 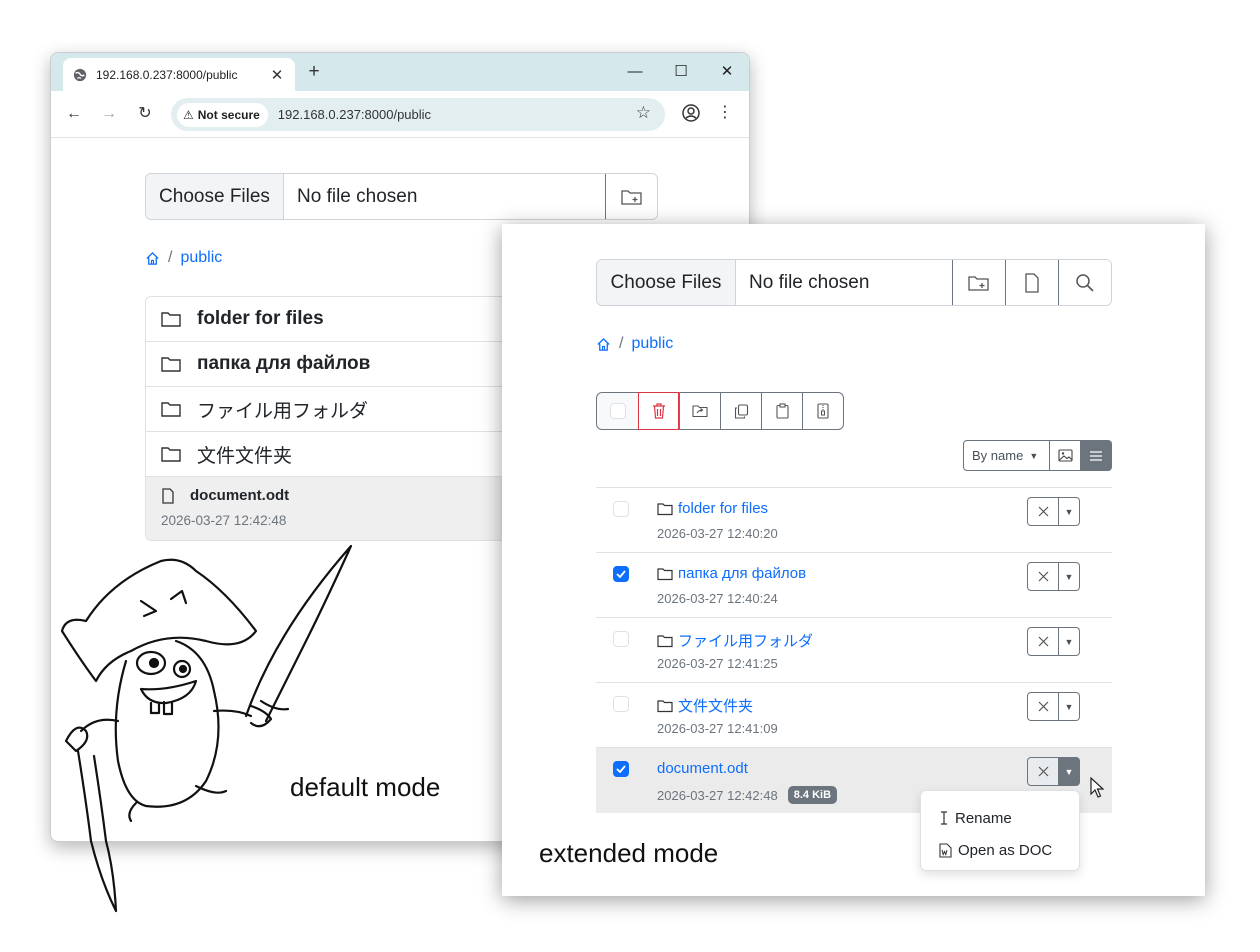 What do you see at coordinates (354, 114) in the screenshot?
I see `url-text: 192.168.0.237:8000/public` at bounding box center [354, 114].